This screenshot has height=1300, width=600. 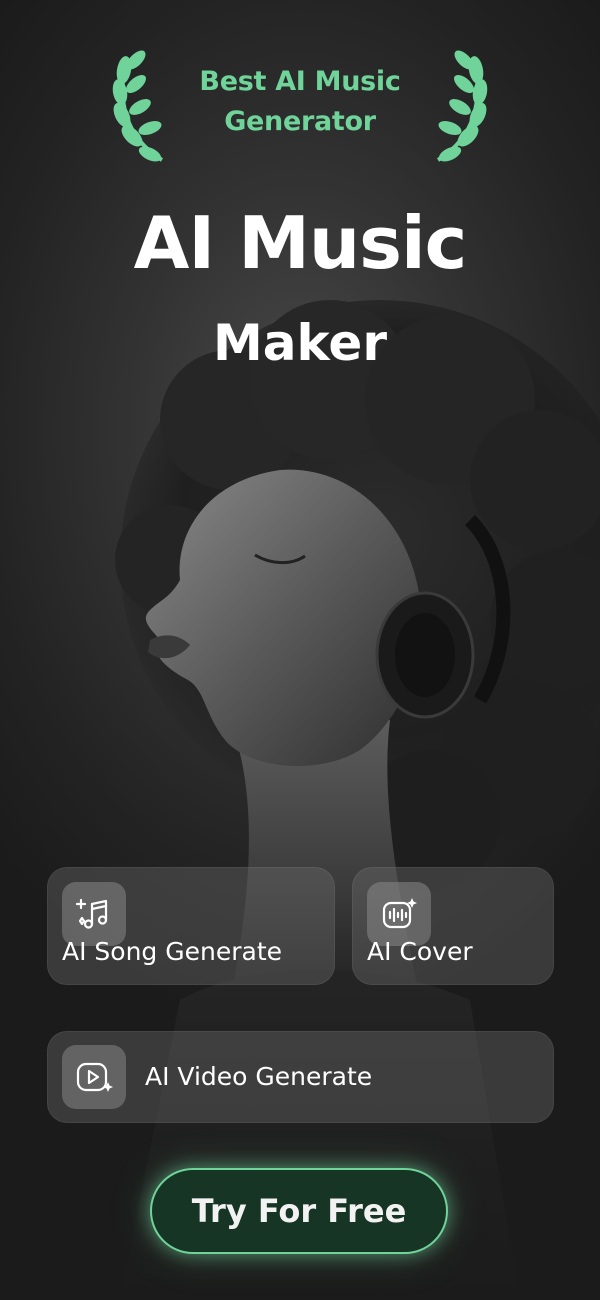 I want to click on ai-video-generate-card: AI Video Generate, so click(x=300, y=1077).